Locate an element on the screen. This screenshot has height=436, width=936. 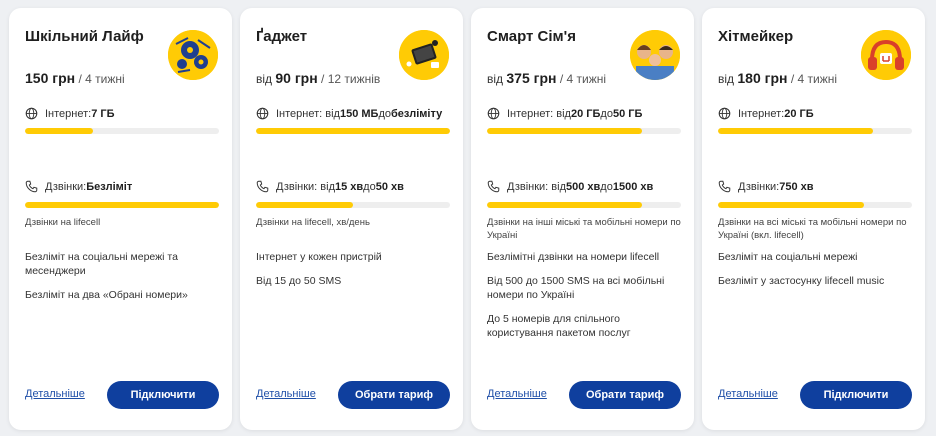
internet-value-max: 50 ГБ is located at coordinates (627, 113).